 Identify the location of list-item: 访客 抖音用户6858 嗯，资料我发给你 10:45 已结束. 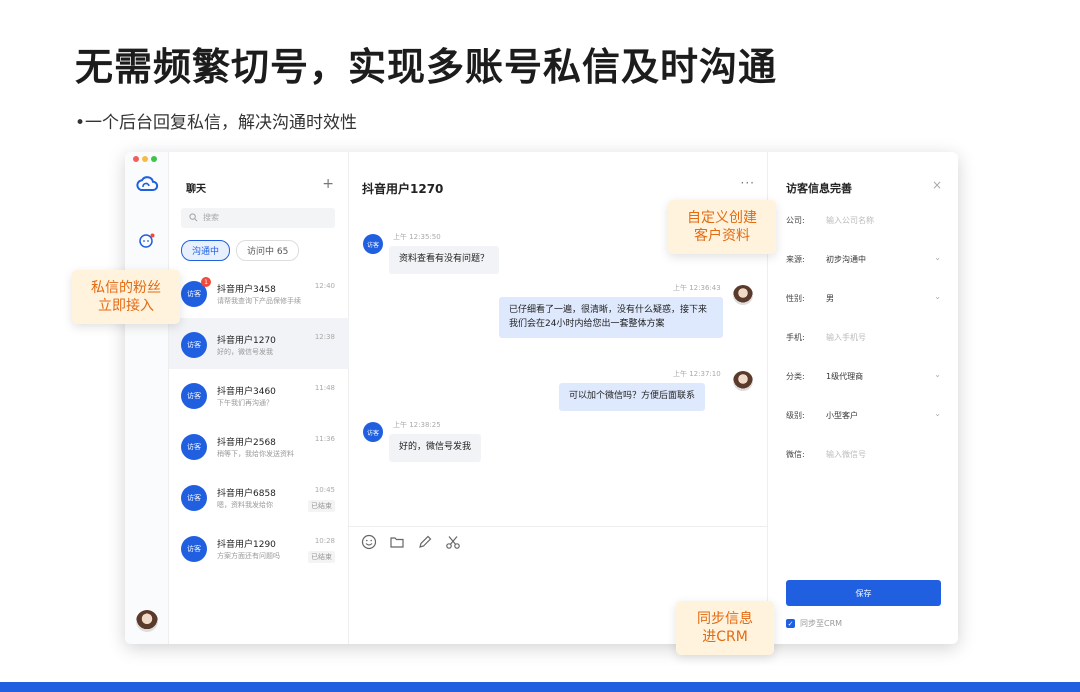
(259, 496).